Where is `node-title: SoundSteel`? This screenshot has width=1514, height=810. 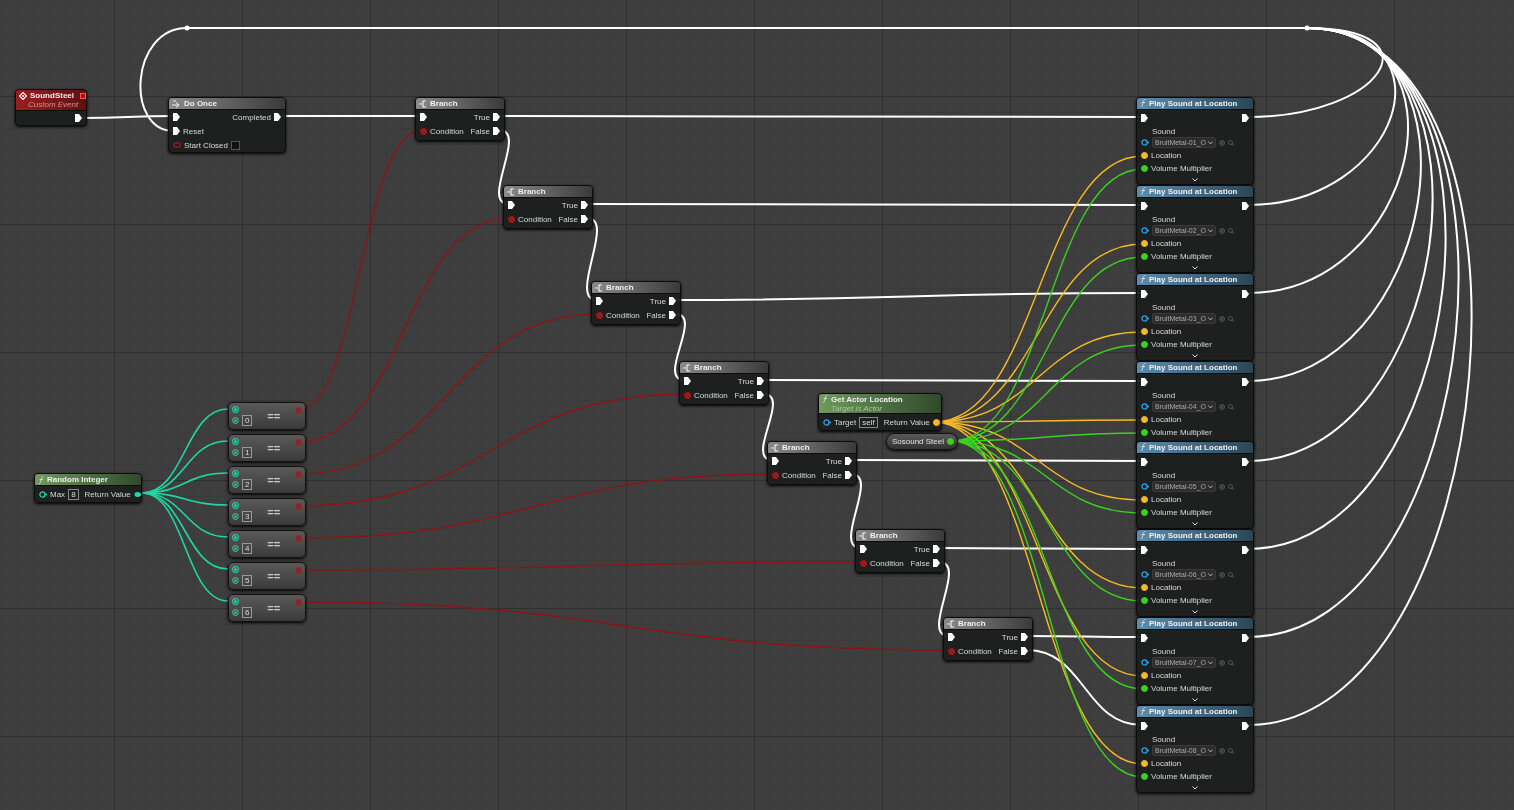 node-title: SoundSteel is located at coordinates (52, 96).